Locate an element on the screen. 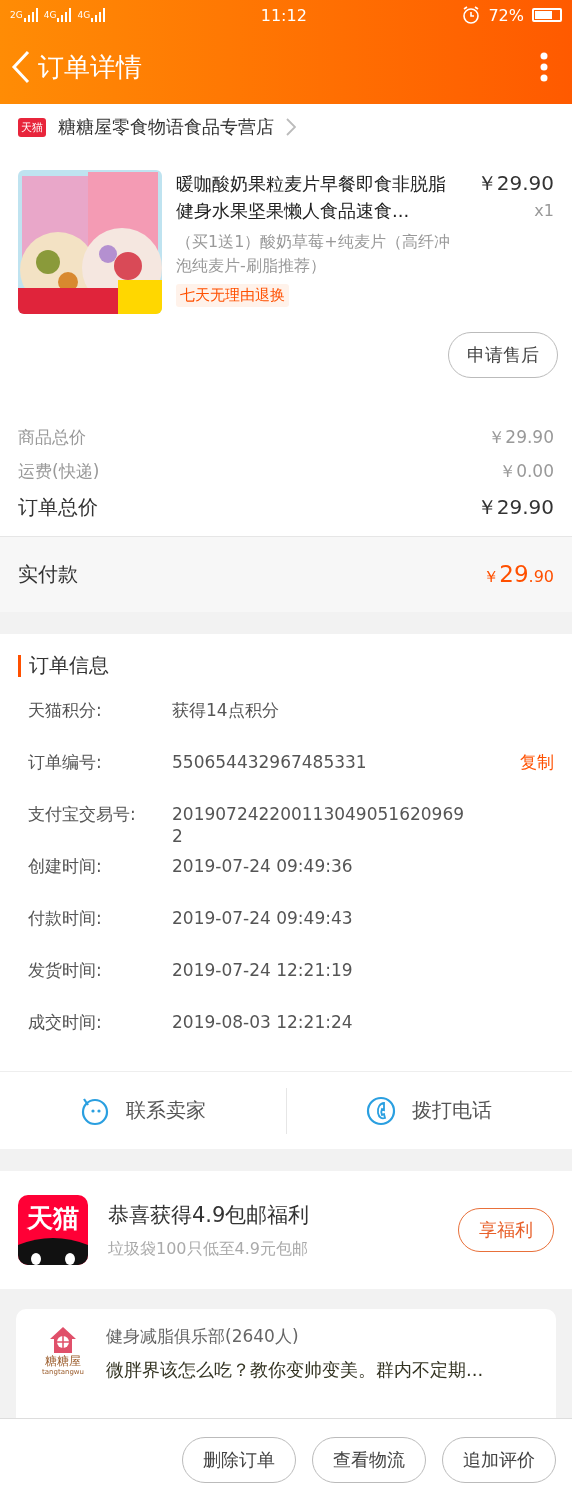 This screenshot has height=1500, width=572. order-action-button: 删除订单 is located at coordinates (239, 1459).